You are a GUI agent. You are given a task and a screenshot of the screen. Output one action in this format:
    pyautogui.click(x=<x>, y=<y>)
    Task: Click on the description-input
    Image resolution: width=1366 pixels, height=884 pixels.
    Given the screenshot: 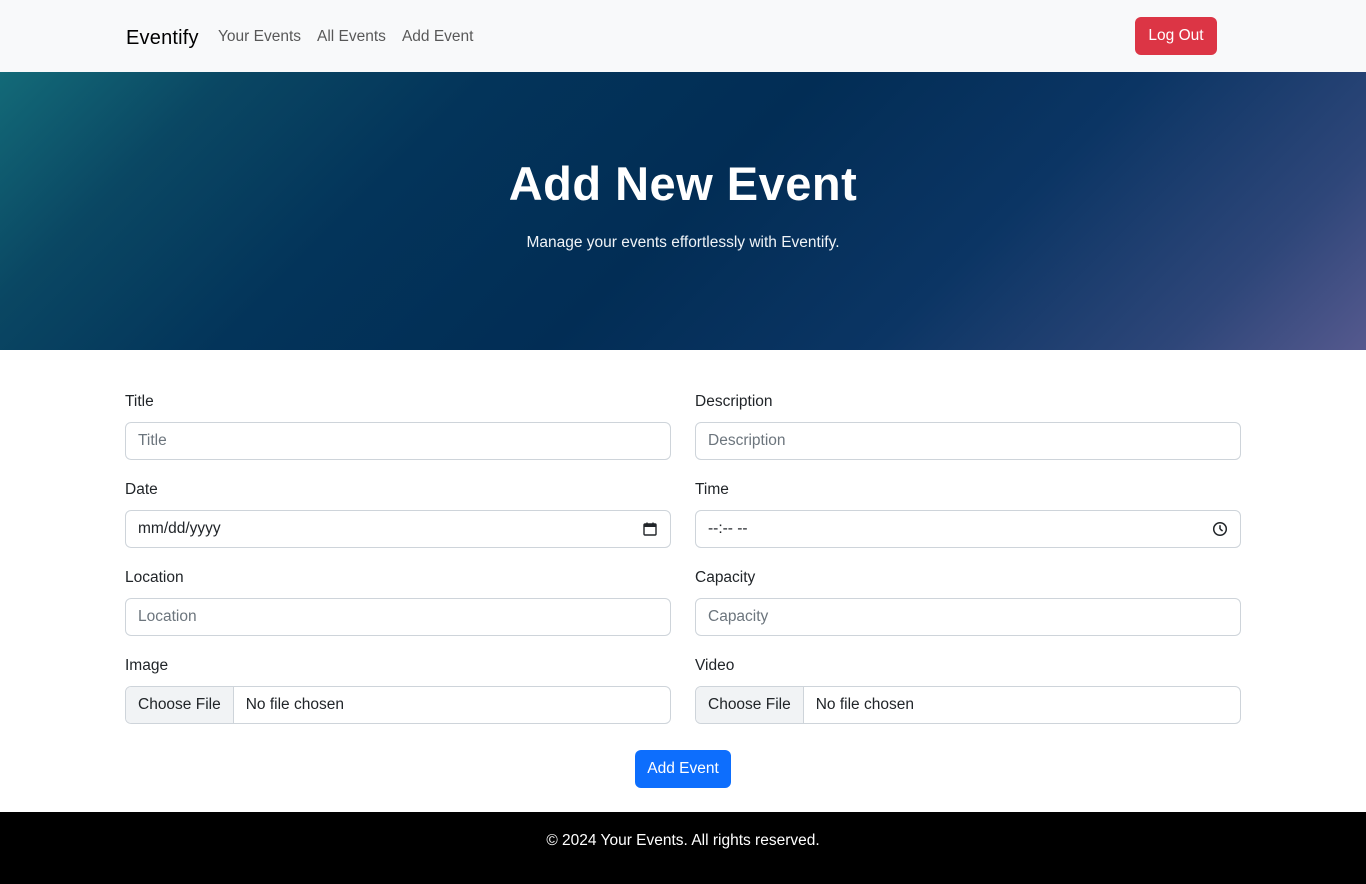 What is the action you would take?
    pyautogui.click(x=968, y=441)
    